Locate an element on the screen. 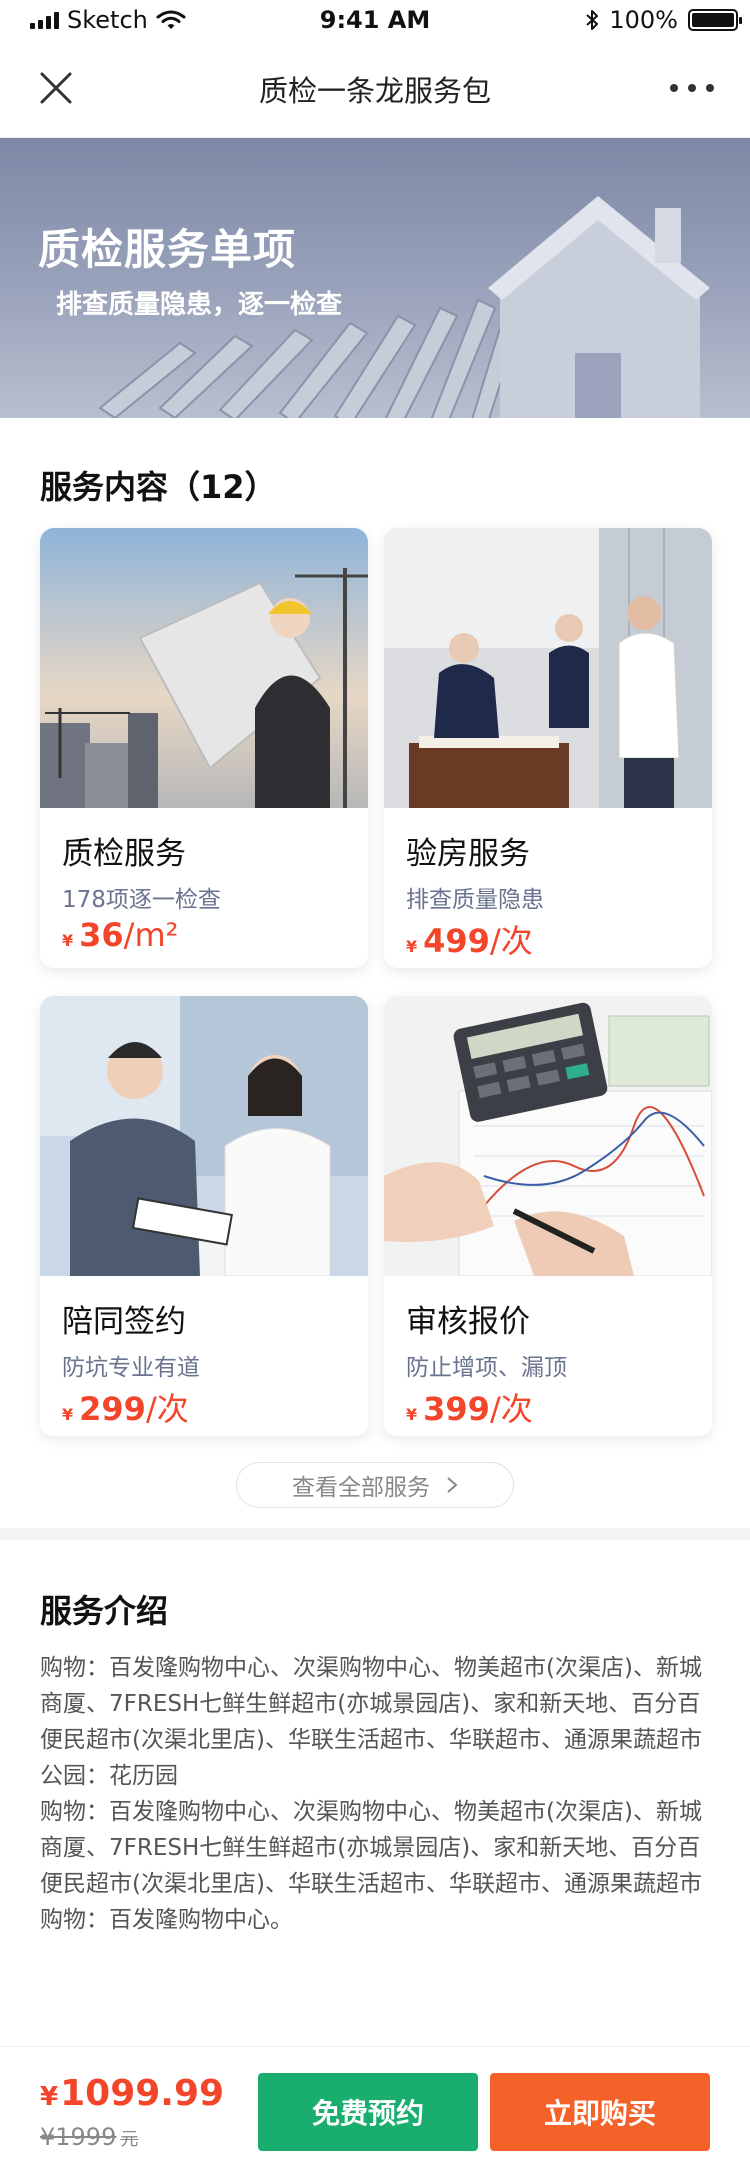  original-price-value: ¥1999 is located at coordinates (78, 2137).